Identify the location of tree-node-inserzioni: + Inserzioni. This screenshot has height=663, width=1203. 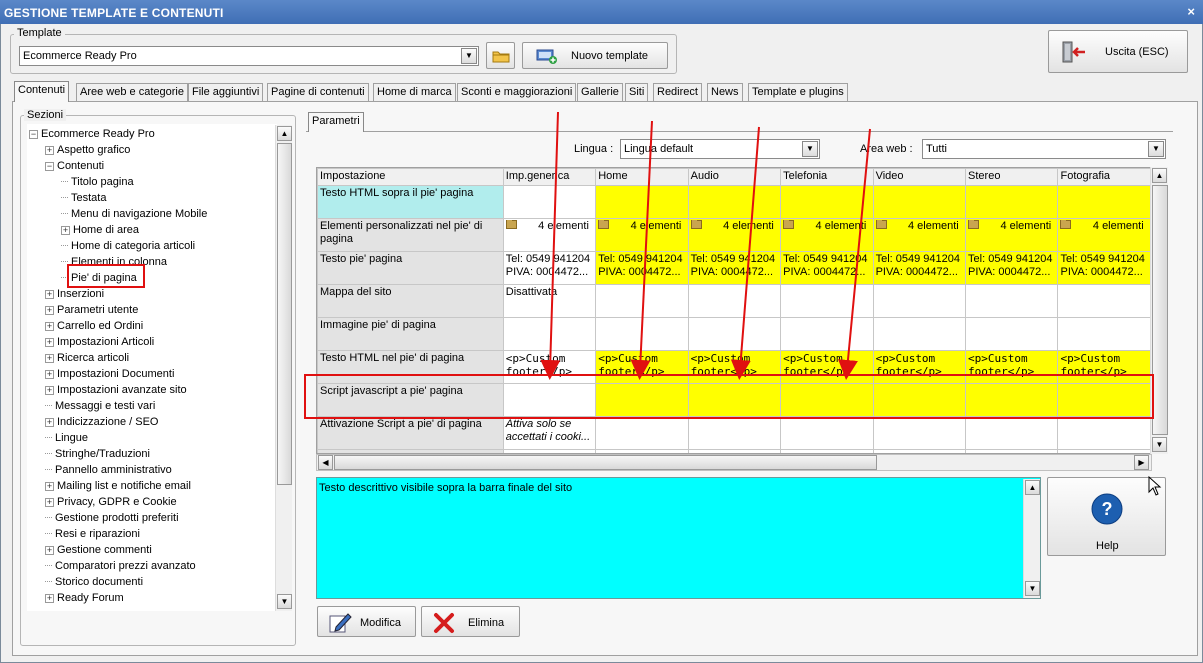
(74, 294).